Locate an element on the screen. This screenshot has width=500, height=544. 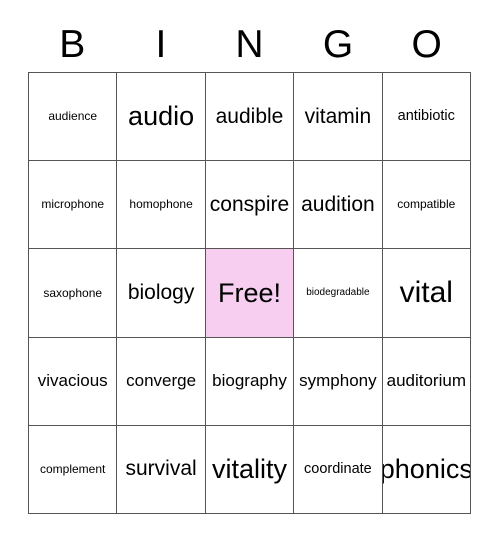
bingo-cell-r1c3: audible is located at coordinates (250, 117).